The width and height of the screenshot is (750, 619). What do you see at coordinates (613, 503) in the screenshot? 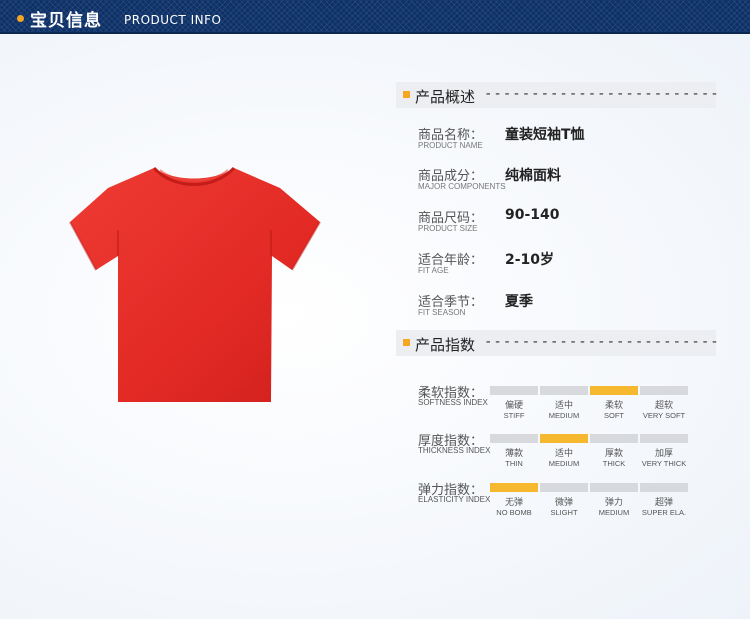
I see `option-cn: 弹力` at bounding box center [613, 503].